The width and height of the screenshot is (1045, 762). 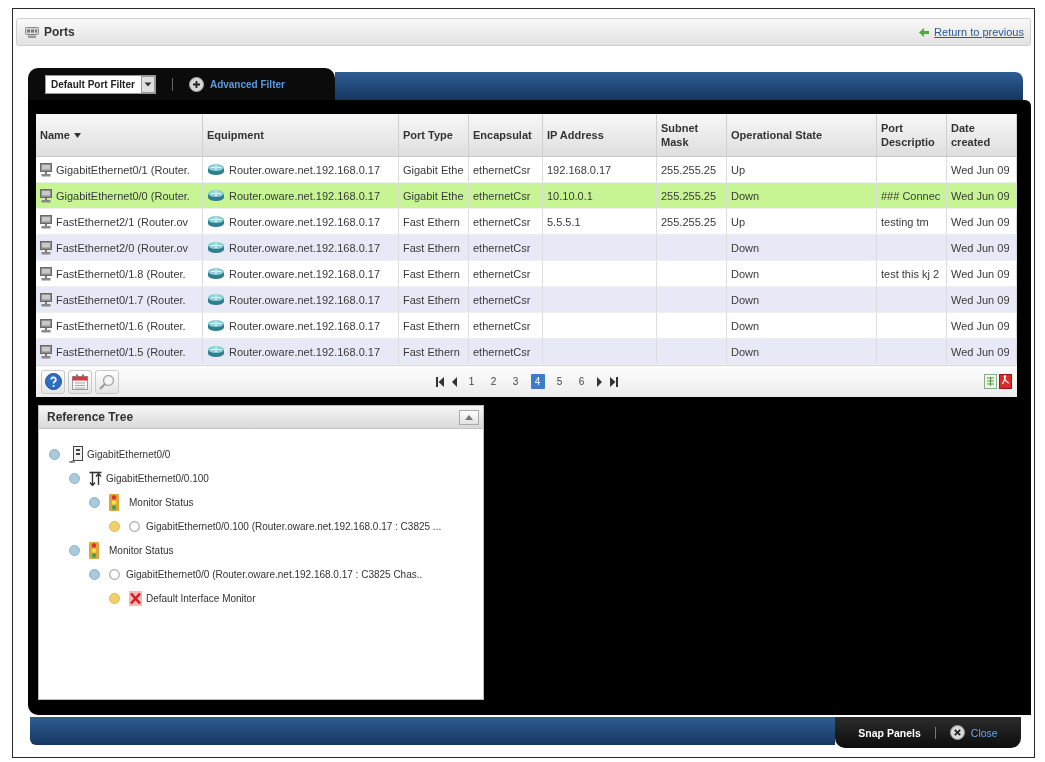 I want to click on column-header: Name, so click(x=119, y=135).